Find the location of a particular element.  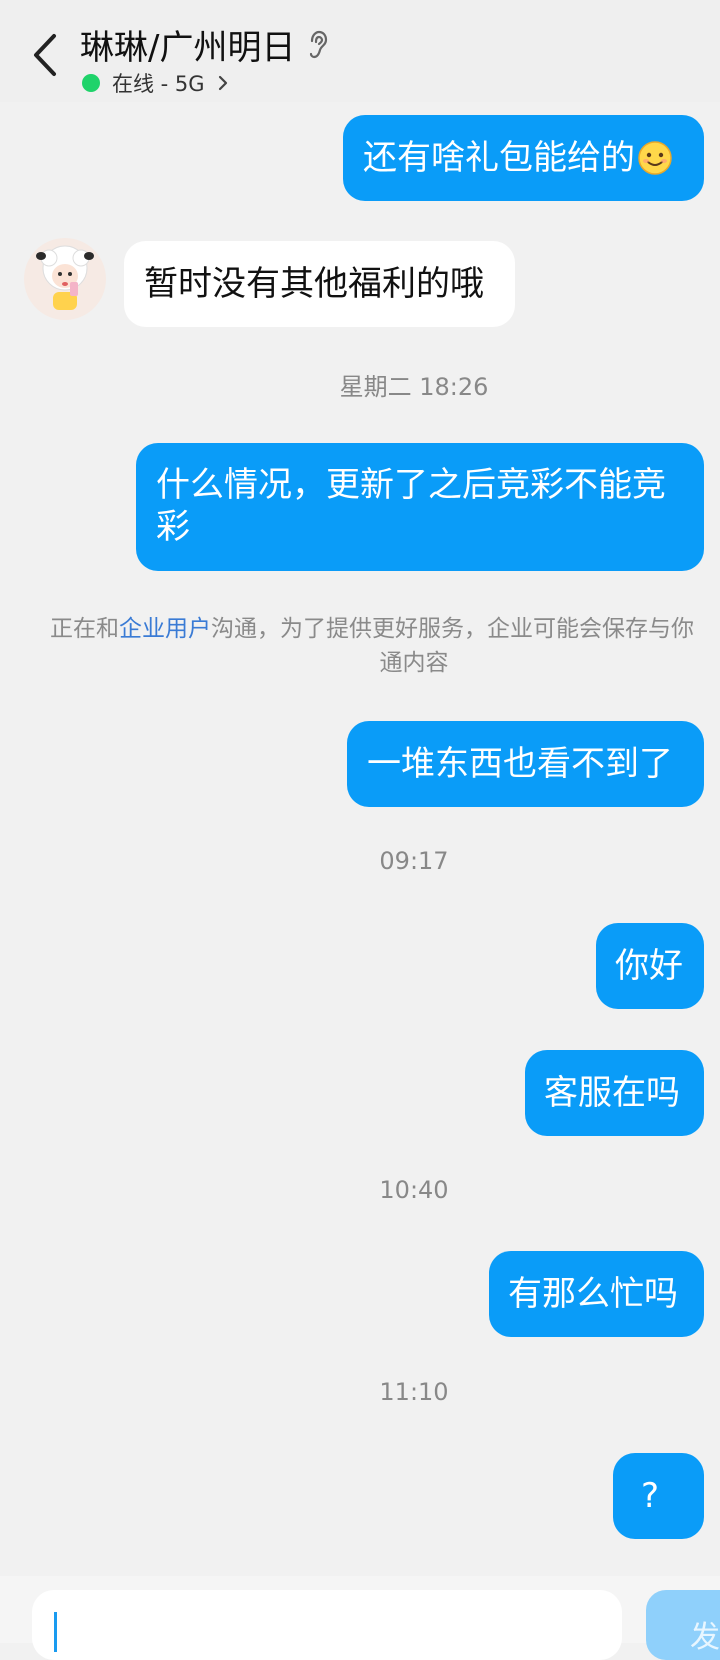

message-bubble-out: 一堆东西也看不到了 is located at coordinates (525, 764).